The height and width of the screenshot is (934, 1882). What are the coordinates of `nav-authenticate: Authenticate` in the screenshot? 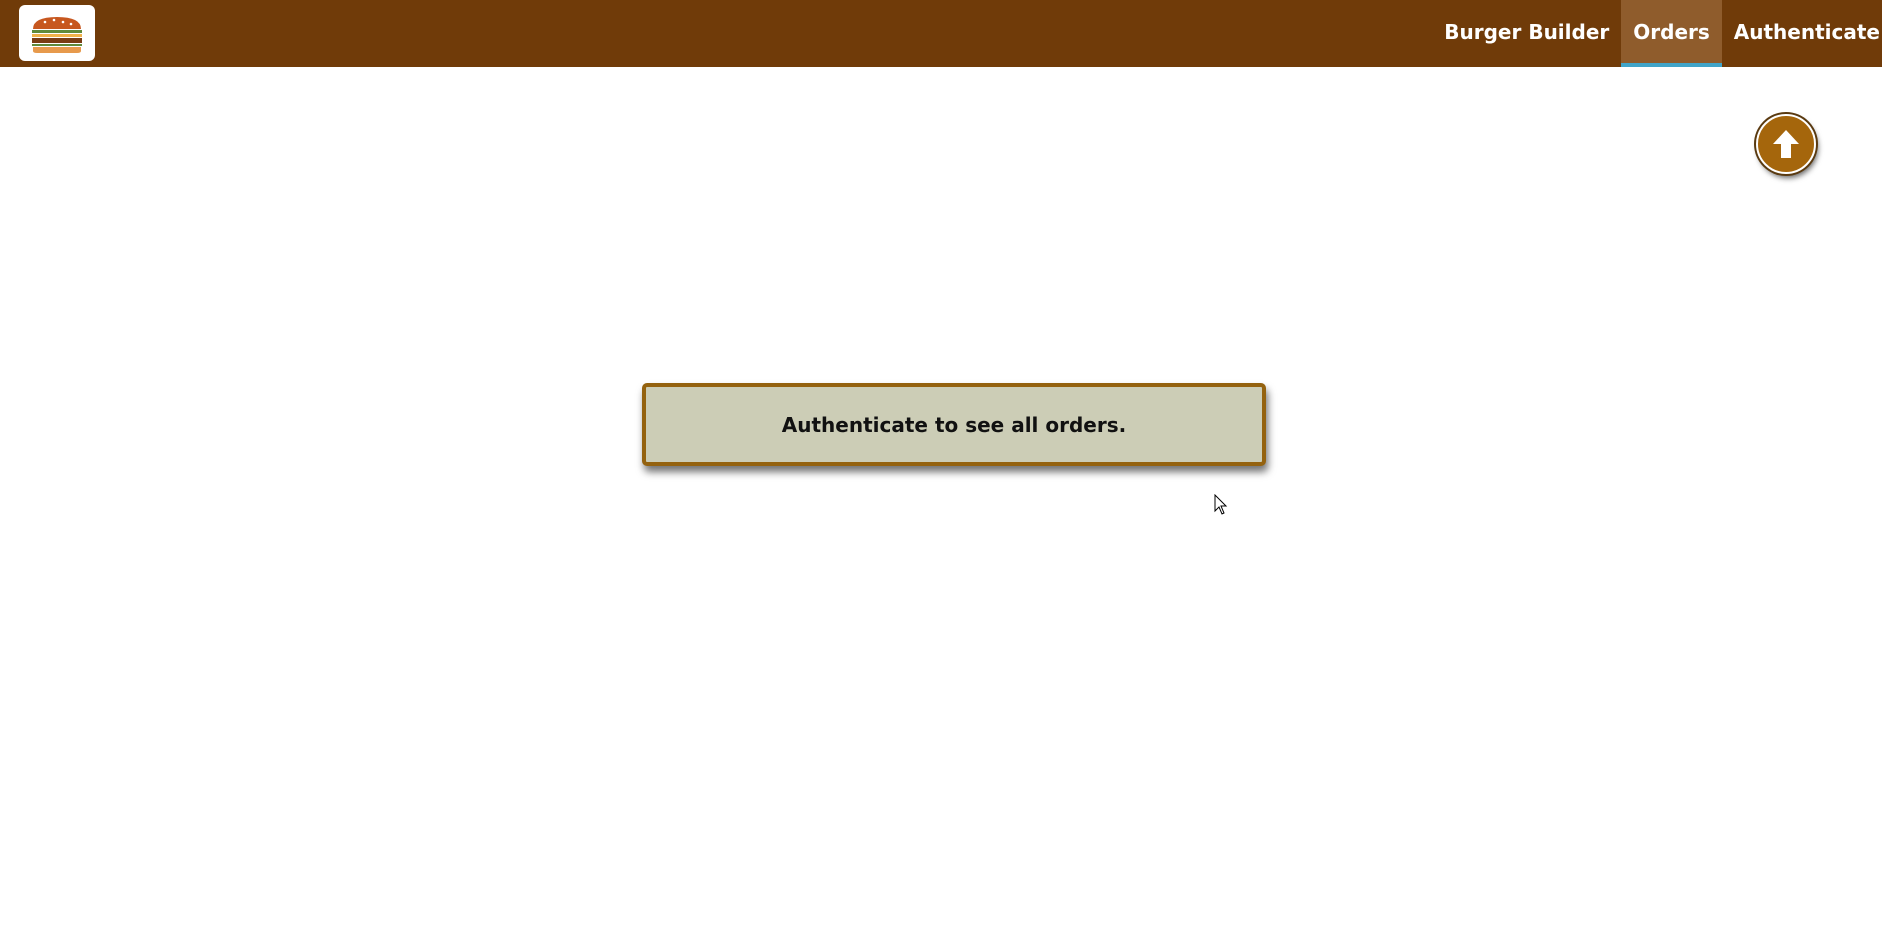 It's located at (1802, 33).